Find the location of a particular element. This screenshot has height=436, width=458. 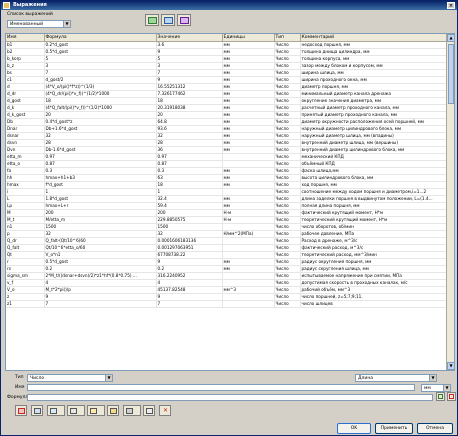

copy-button is located at coordinates (149, 410).